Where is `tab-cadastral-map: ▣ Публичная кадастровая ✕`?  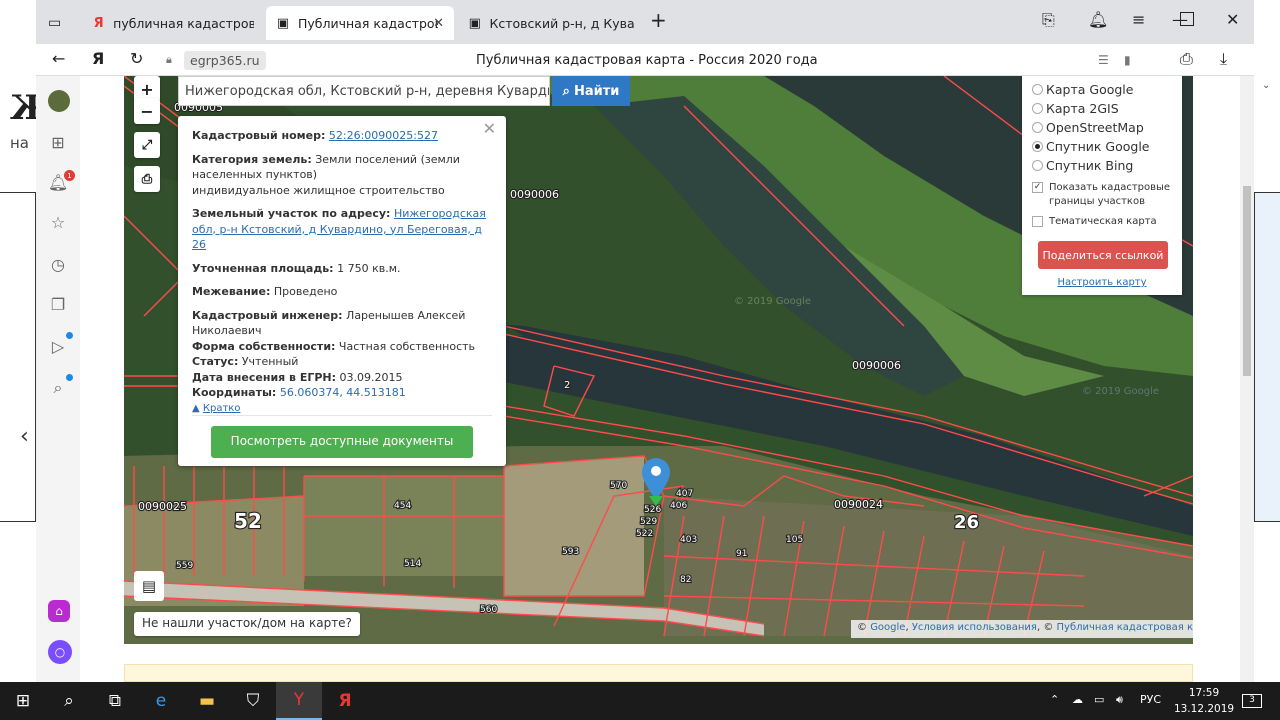
tab-cadastral-map: ▣ Публичная кадастровая ✕ is located at coordinates (360, 23).